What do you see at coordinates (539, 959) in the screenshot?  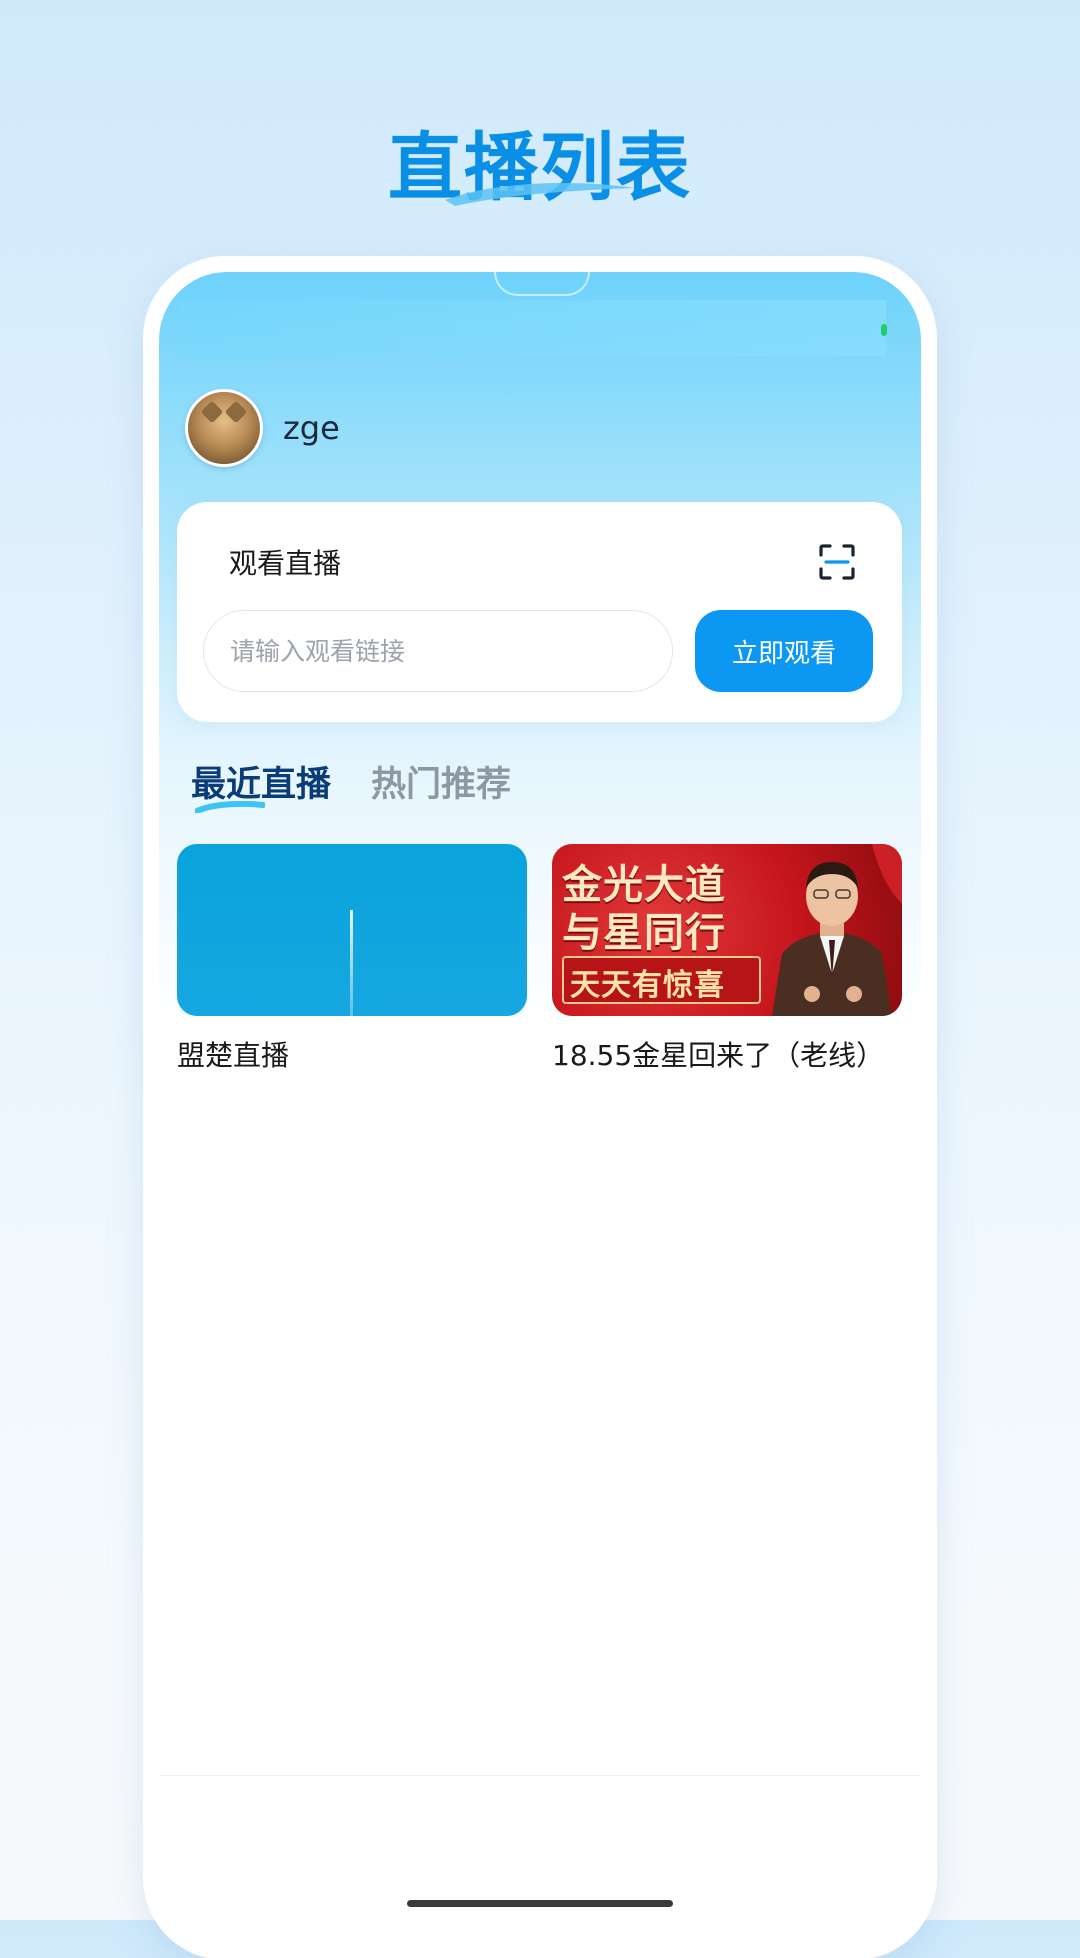 I see `live-grid: 盟楚直播 金光大道 与星同行 天天有惊喜 18.55金星回来了（老线）` at bounding box center [539, 959].